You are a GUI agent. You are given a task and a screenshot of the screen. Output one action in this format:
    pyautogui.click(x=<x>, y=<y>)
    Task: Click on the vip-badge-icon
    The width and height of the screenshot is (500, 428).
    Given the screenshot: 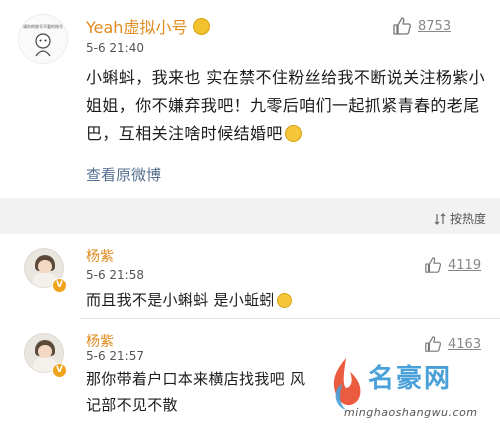 What is the action you would take?
    pyautogui.click(x=202, y=26)
    